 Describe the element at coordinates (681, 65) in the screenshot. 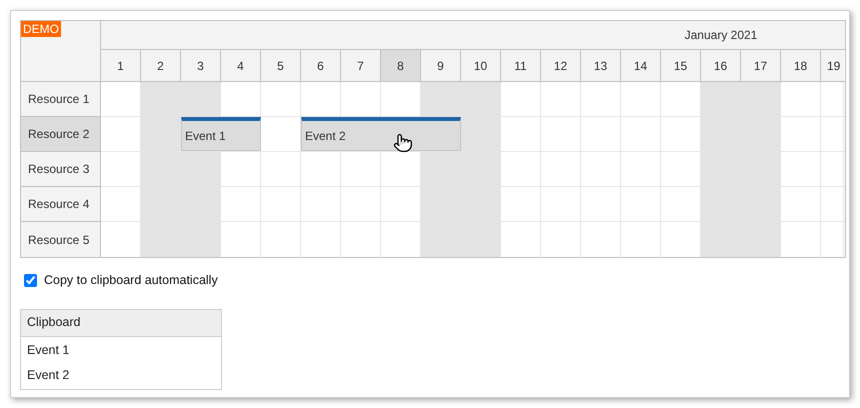

I see `day-header: 15` at that location.